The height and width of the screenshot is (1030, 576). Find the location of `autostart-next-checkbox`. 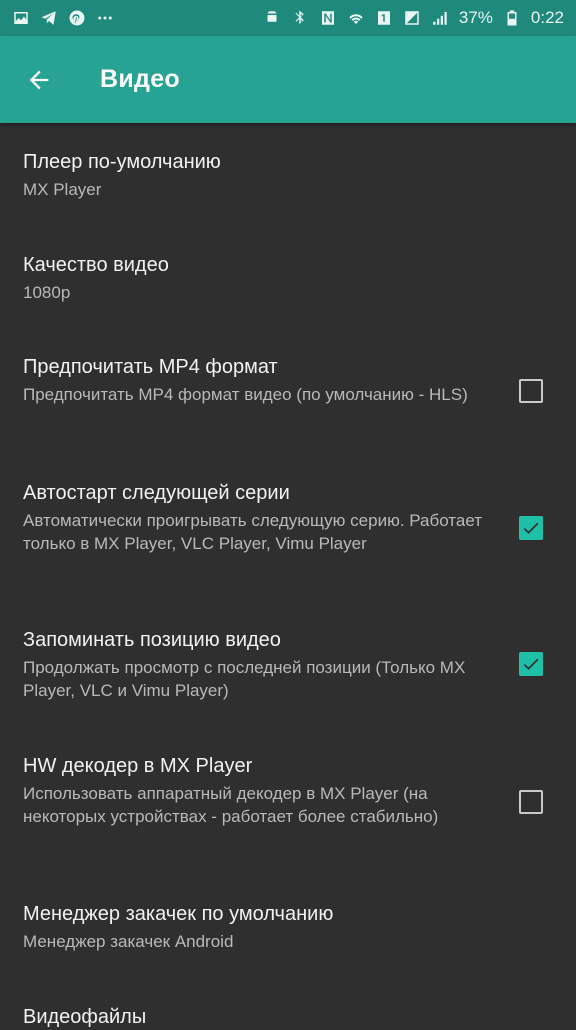

autostart-next-checkbox is located at coordinates (531, 528).